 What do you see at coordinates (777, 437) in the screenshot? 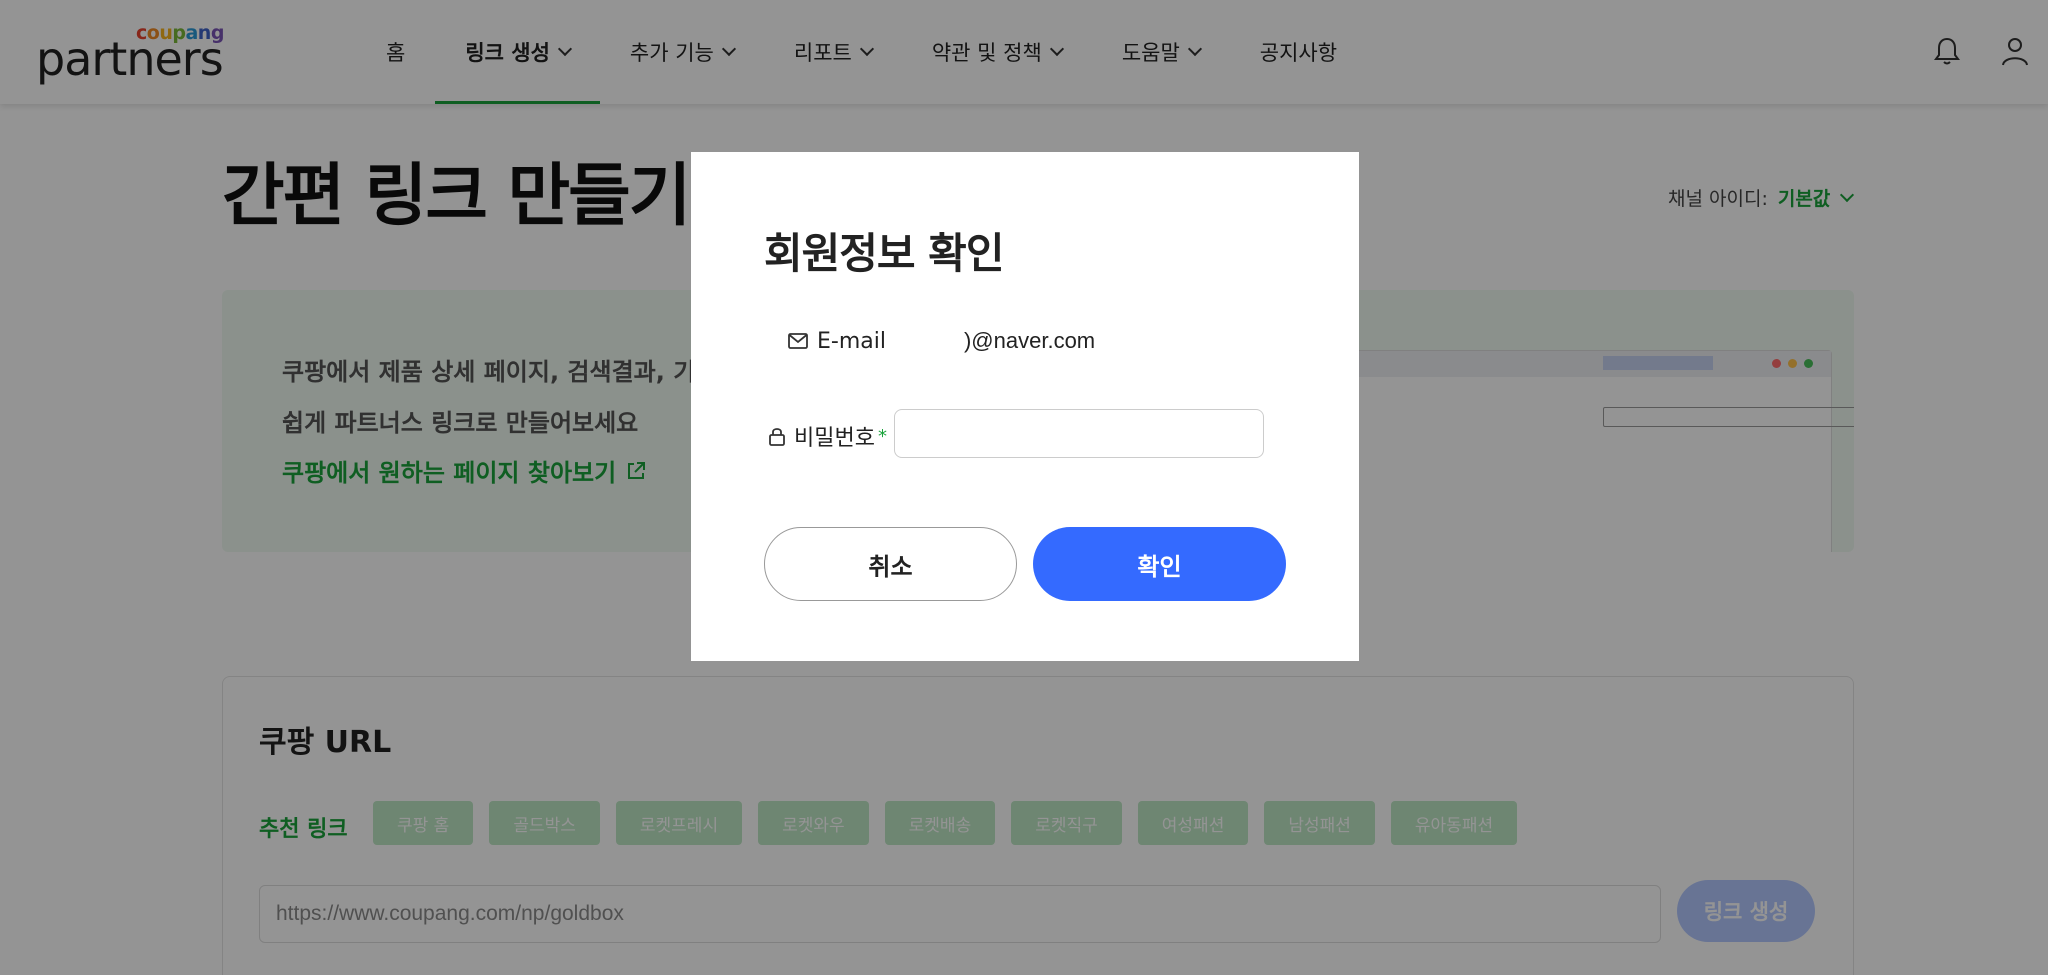
I see `lock-icon` at bounding box center [777, 437].